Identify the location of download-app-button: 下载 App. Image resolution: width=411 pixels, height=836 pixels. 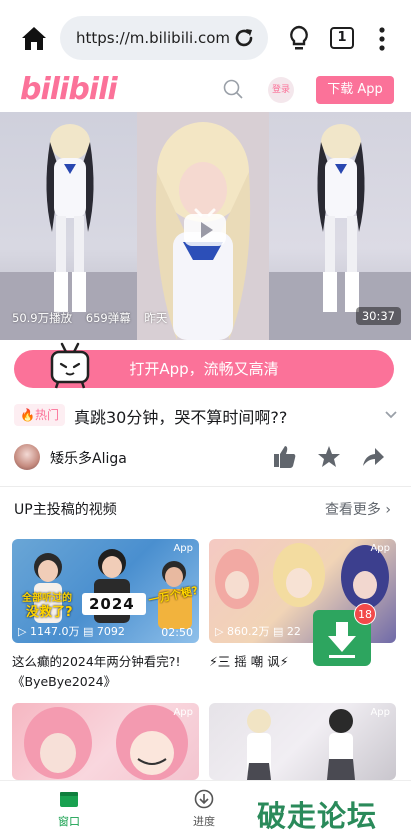
(355, 90).